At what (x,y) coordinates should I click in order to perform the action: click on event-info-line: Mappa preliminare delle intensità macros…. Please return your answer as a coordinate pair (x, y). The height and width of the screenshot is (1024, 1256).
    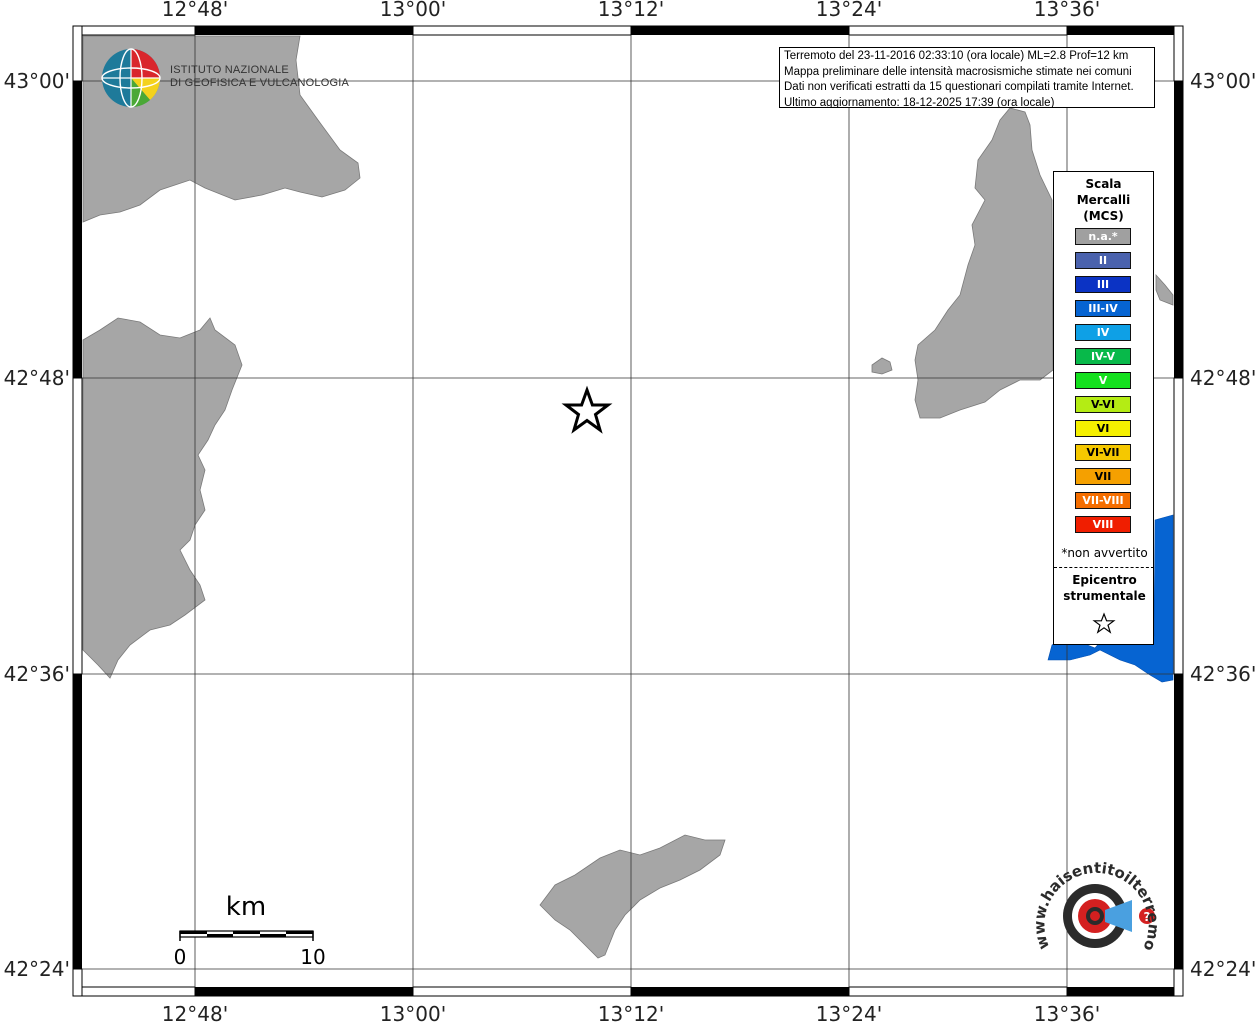
    Looking at the image, I should click on (958, 71).